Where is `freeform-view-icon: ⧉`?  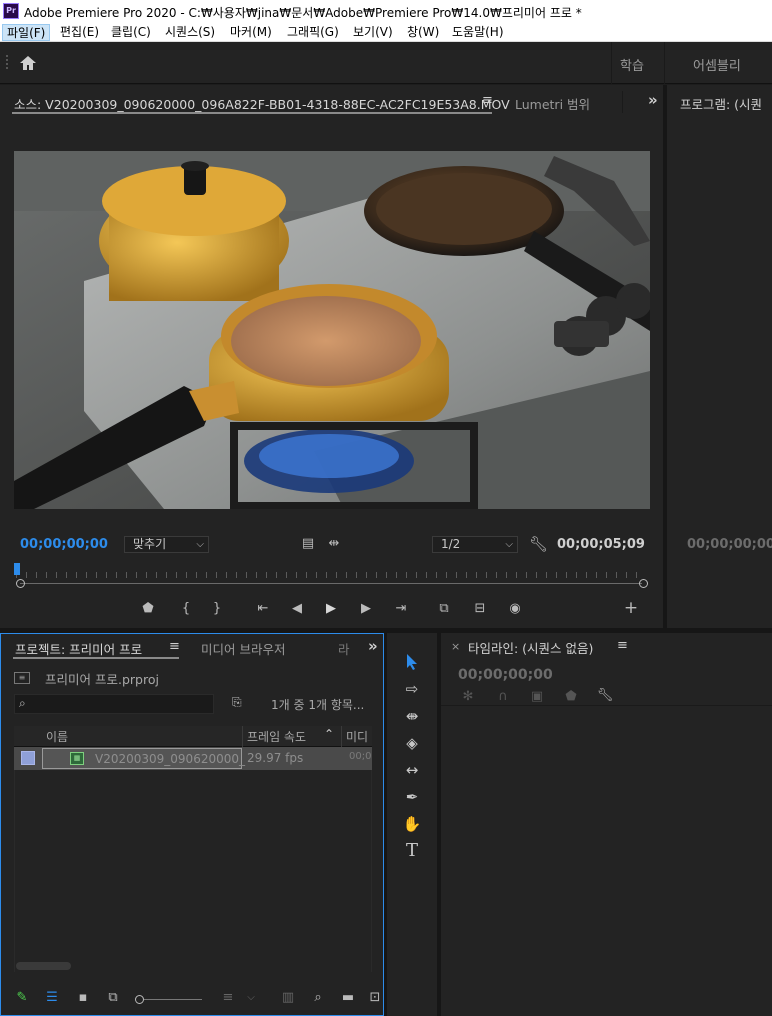
freeform-view-icon: ⧉ is located at coordinates (113, 998).